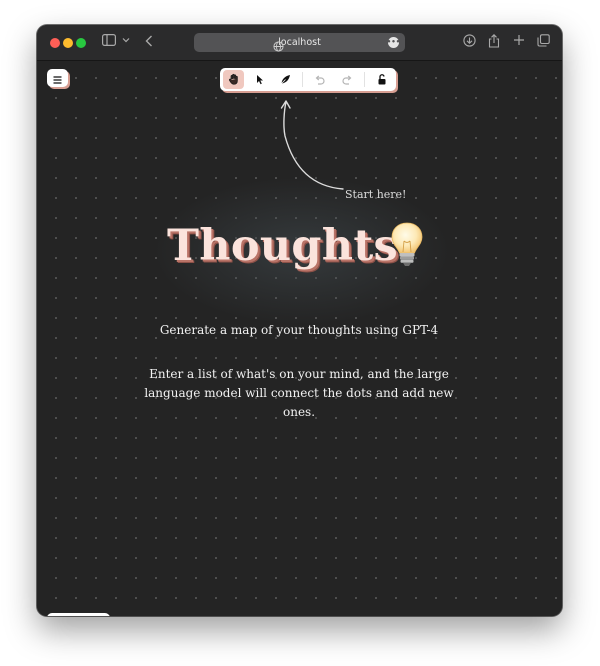 This screenshot has height=666, width=600. What do you see at coordinates (81, 43) in the screenshot?
I see `zoom-window-button` at bounding box center [81, 43].